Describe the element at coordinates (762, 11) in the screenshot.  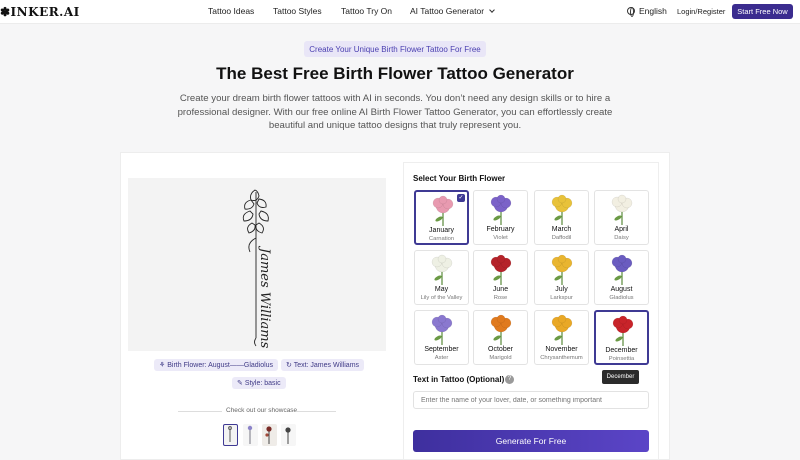
I see `start-free-button: Start Free Now` at that location.